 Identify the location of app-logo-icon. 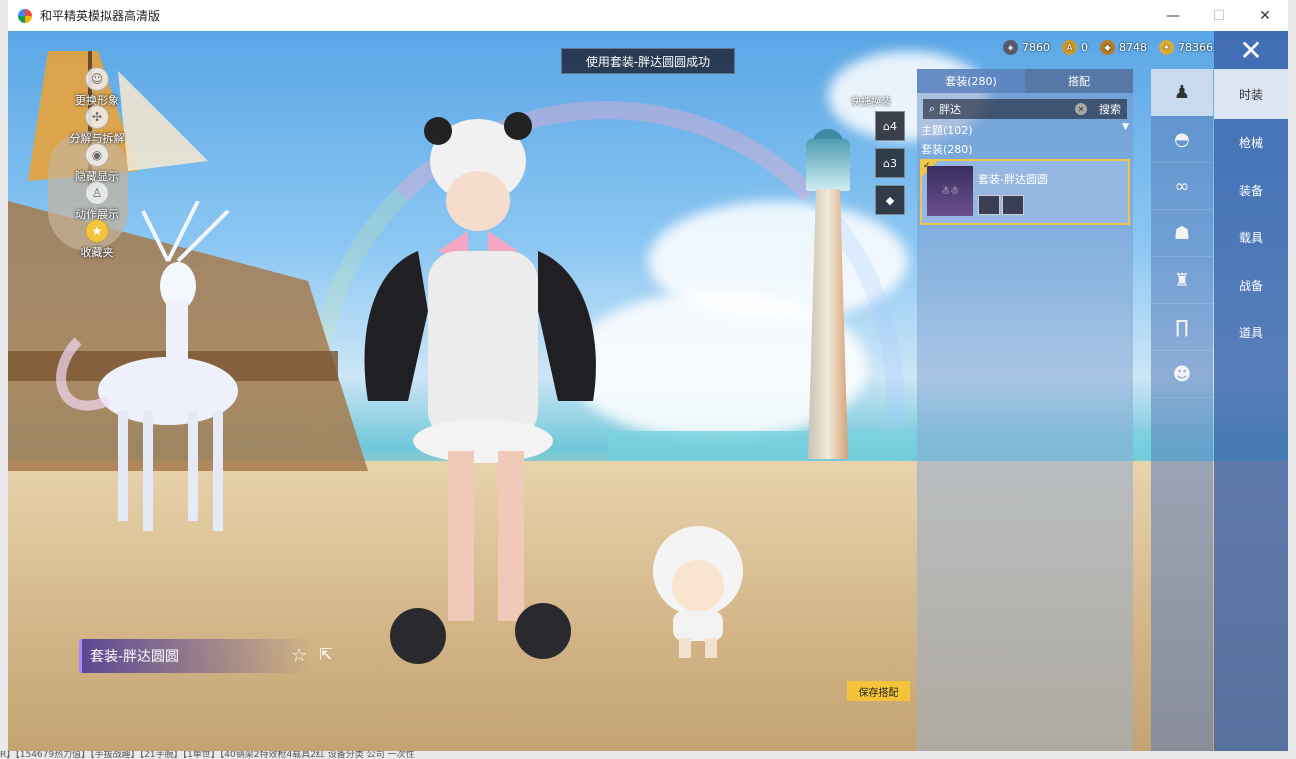
(25, 15).